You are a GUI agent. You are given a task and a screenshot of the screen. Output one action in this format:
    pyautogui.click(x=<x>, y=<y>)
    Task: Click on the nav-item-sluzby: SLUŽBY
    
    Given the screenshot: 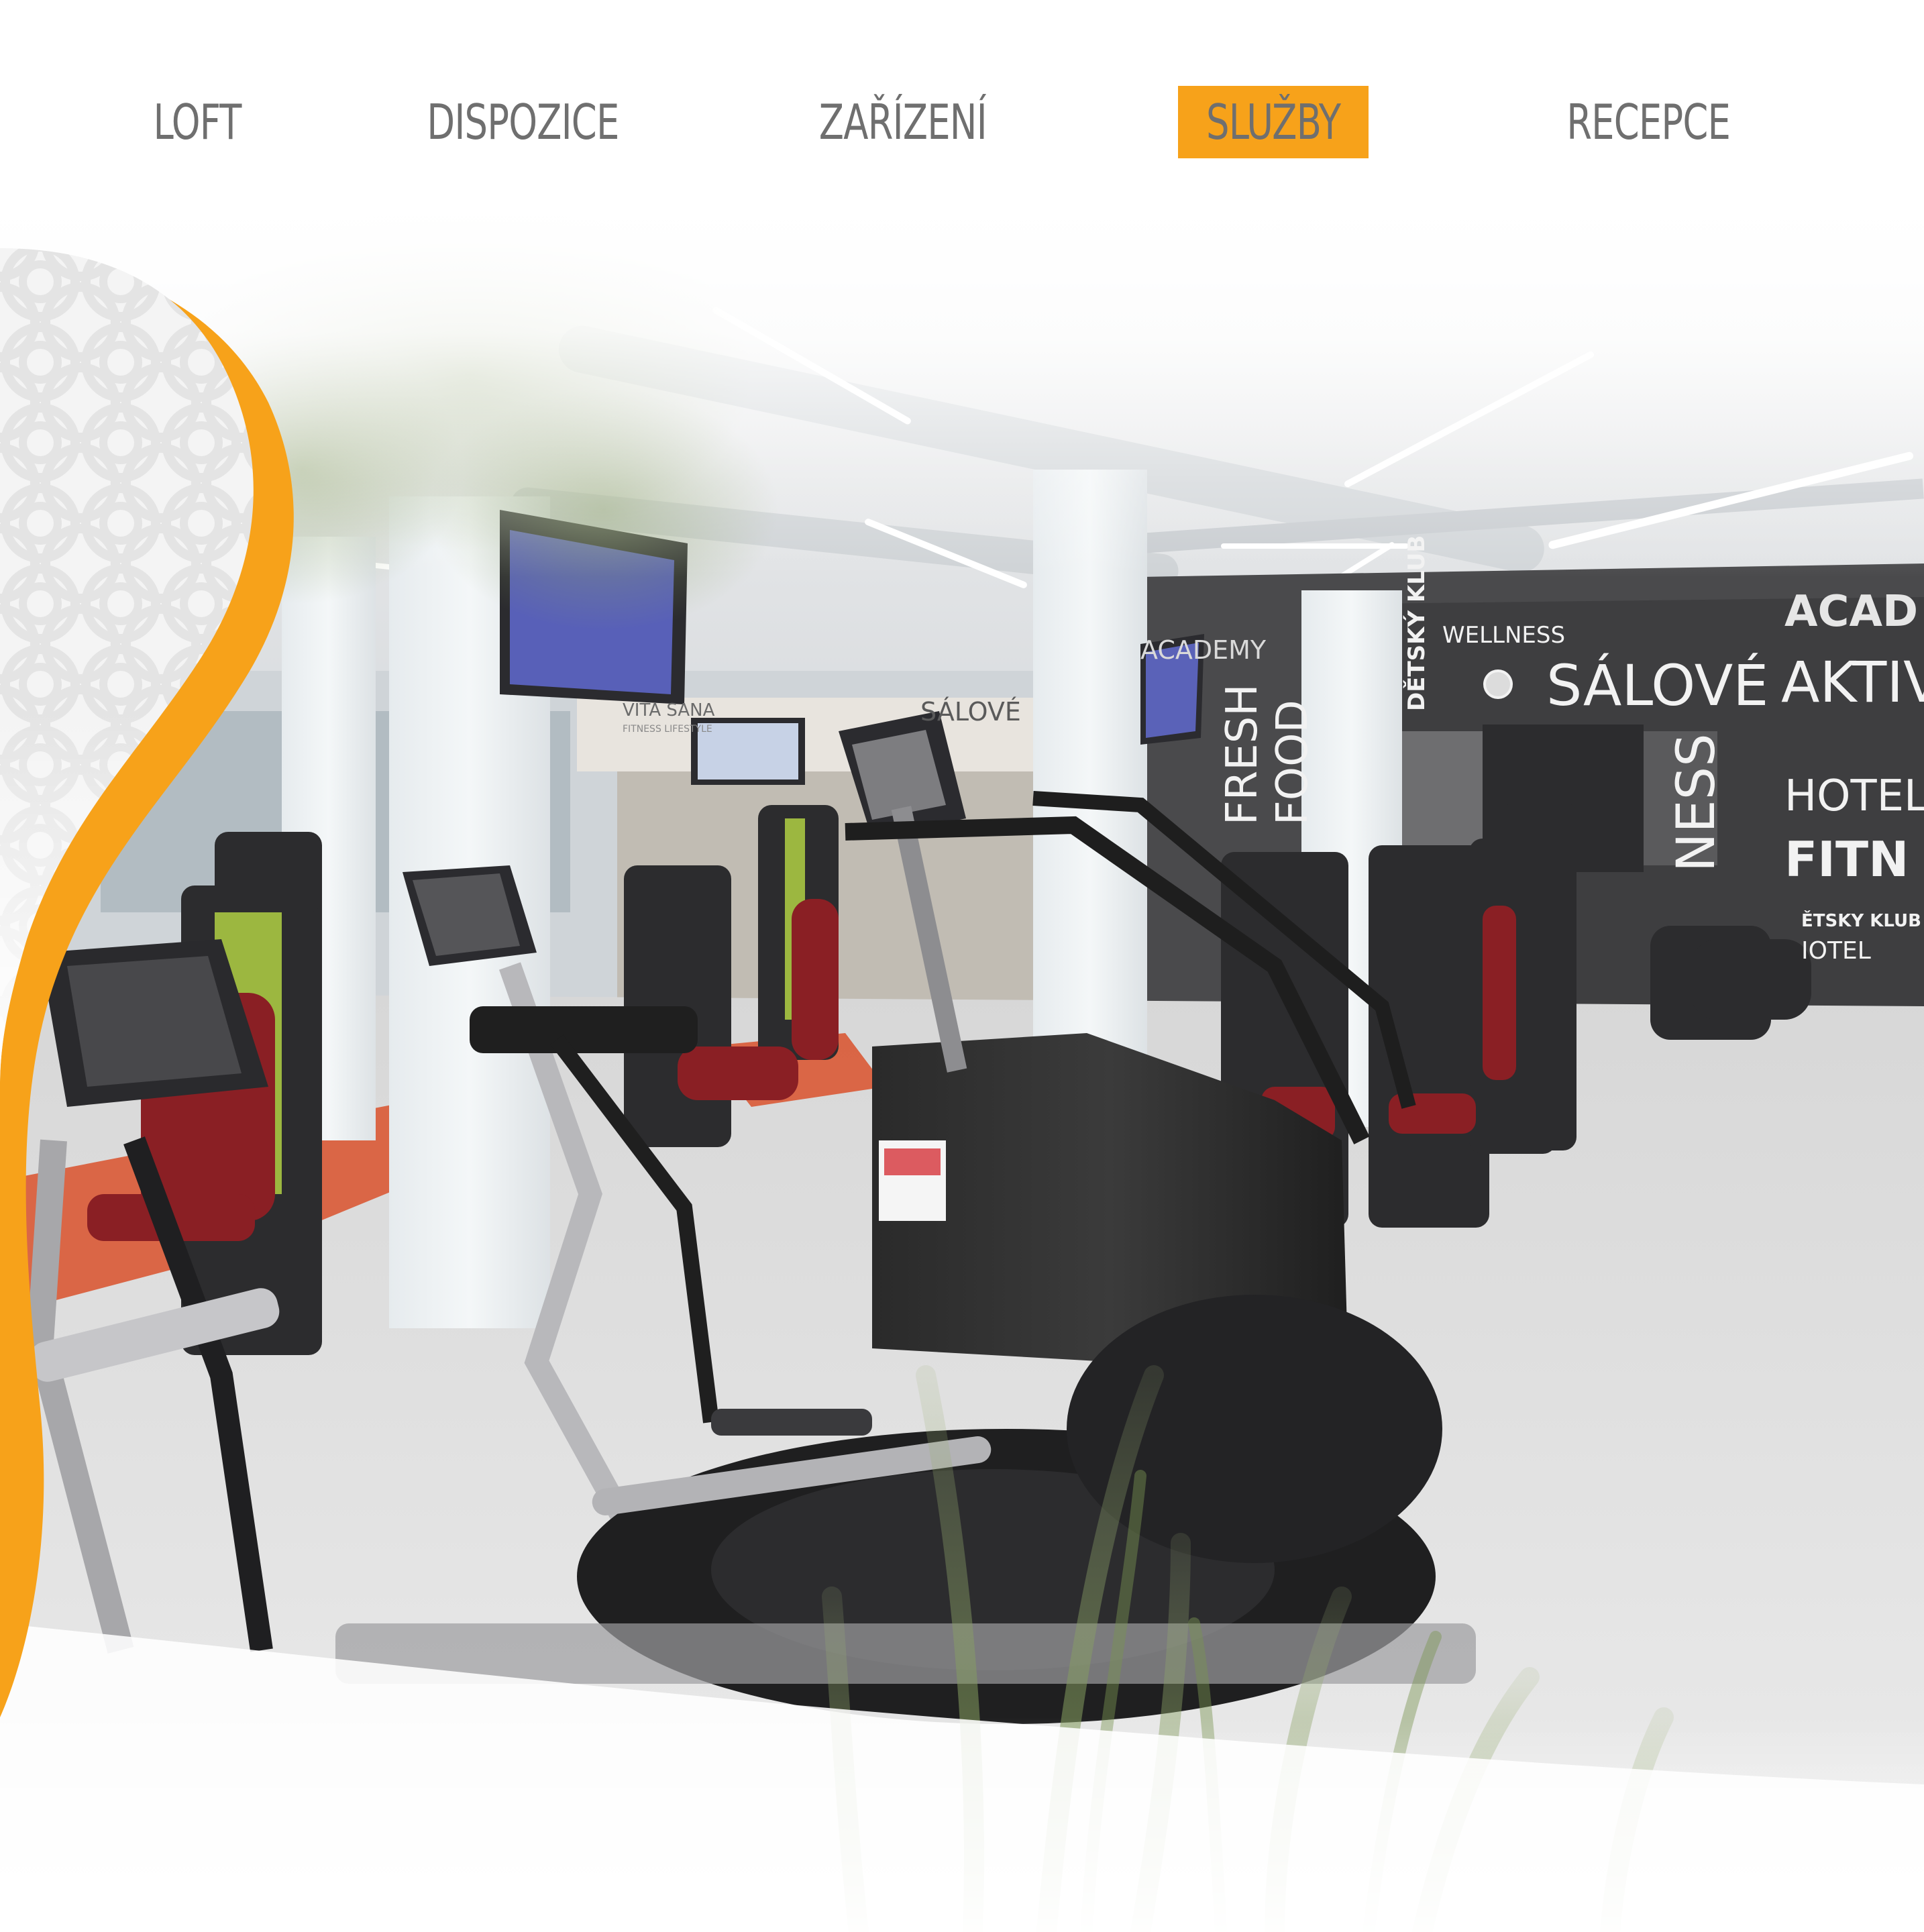 What is the action you would take?
    pyautogui.click(x=1274, y=122)
    